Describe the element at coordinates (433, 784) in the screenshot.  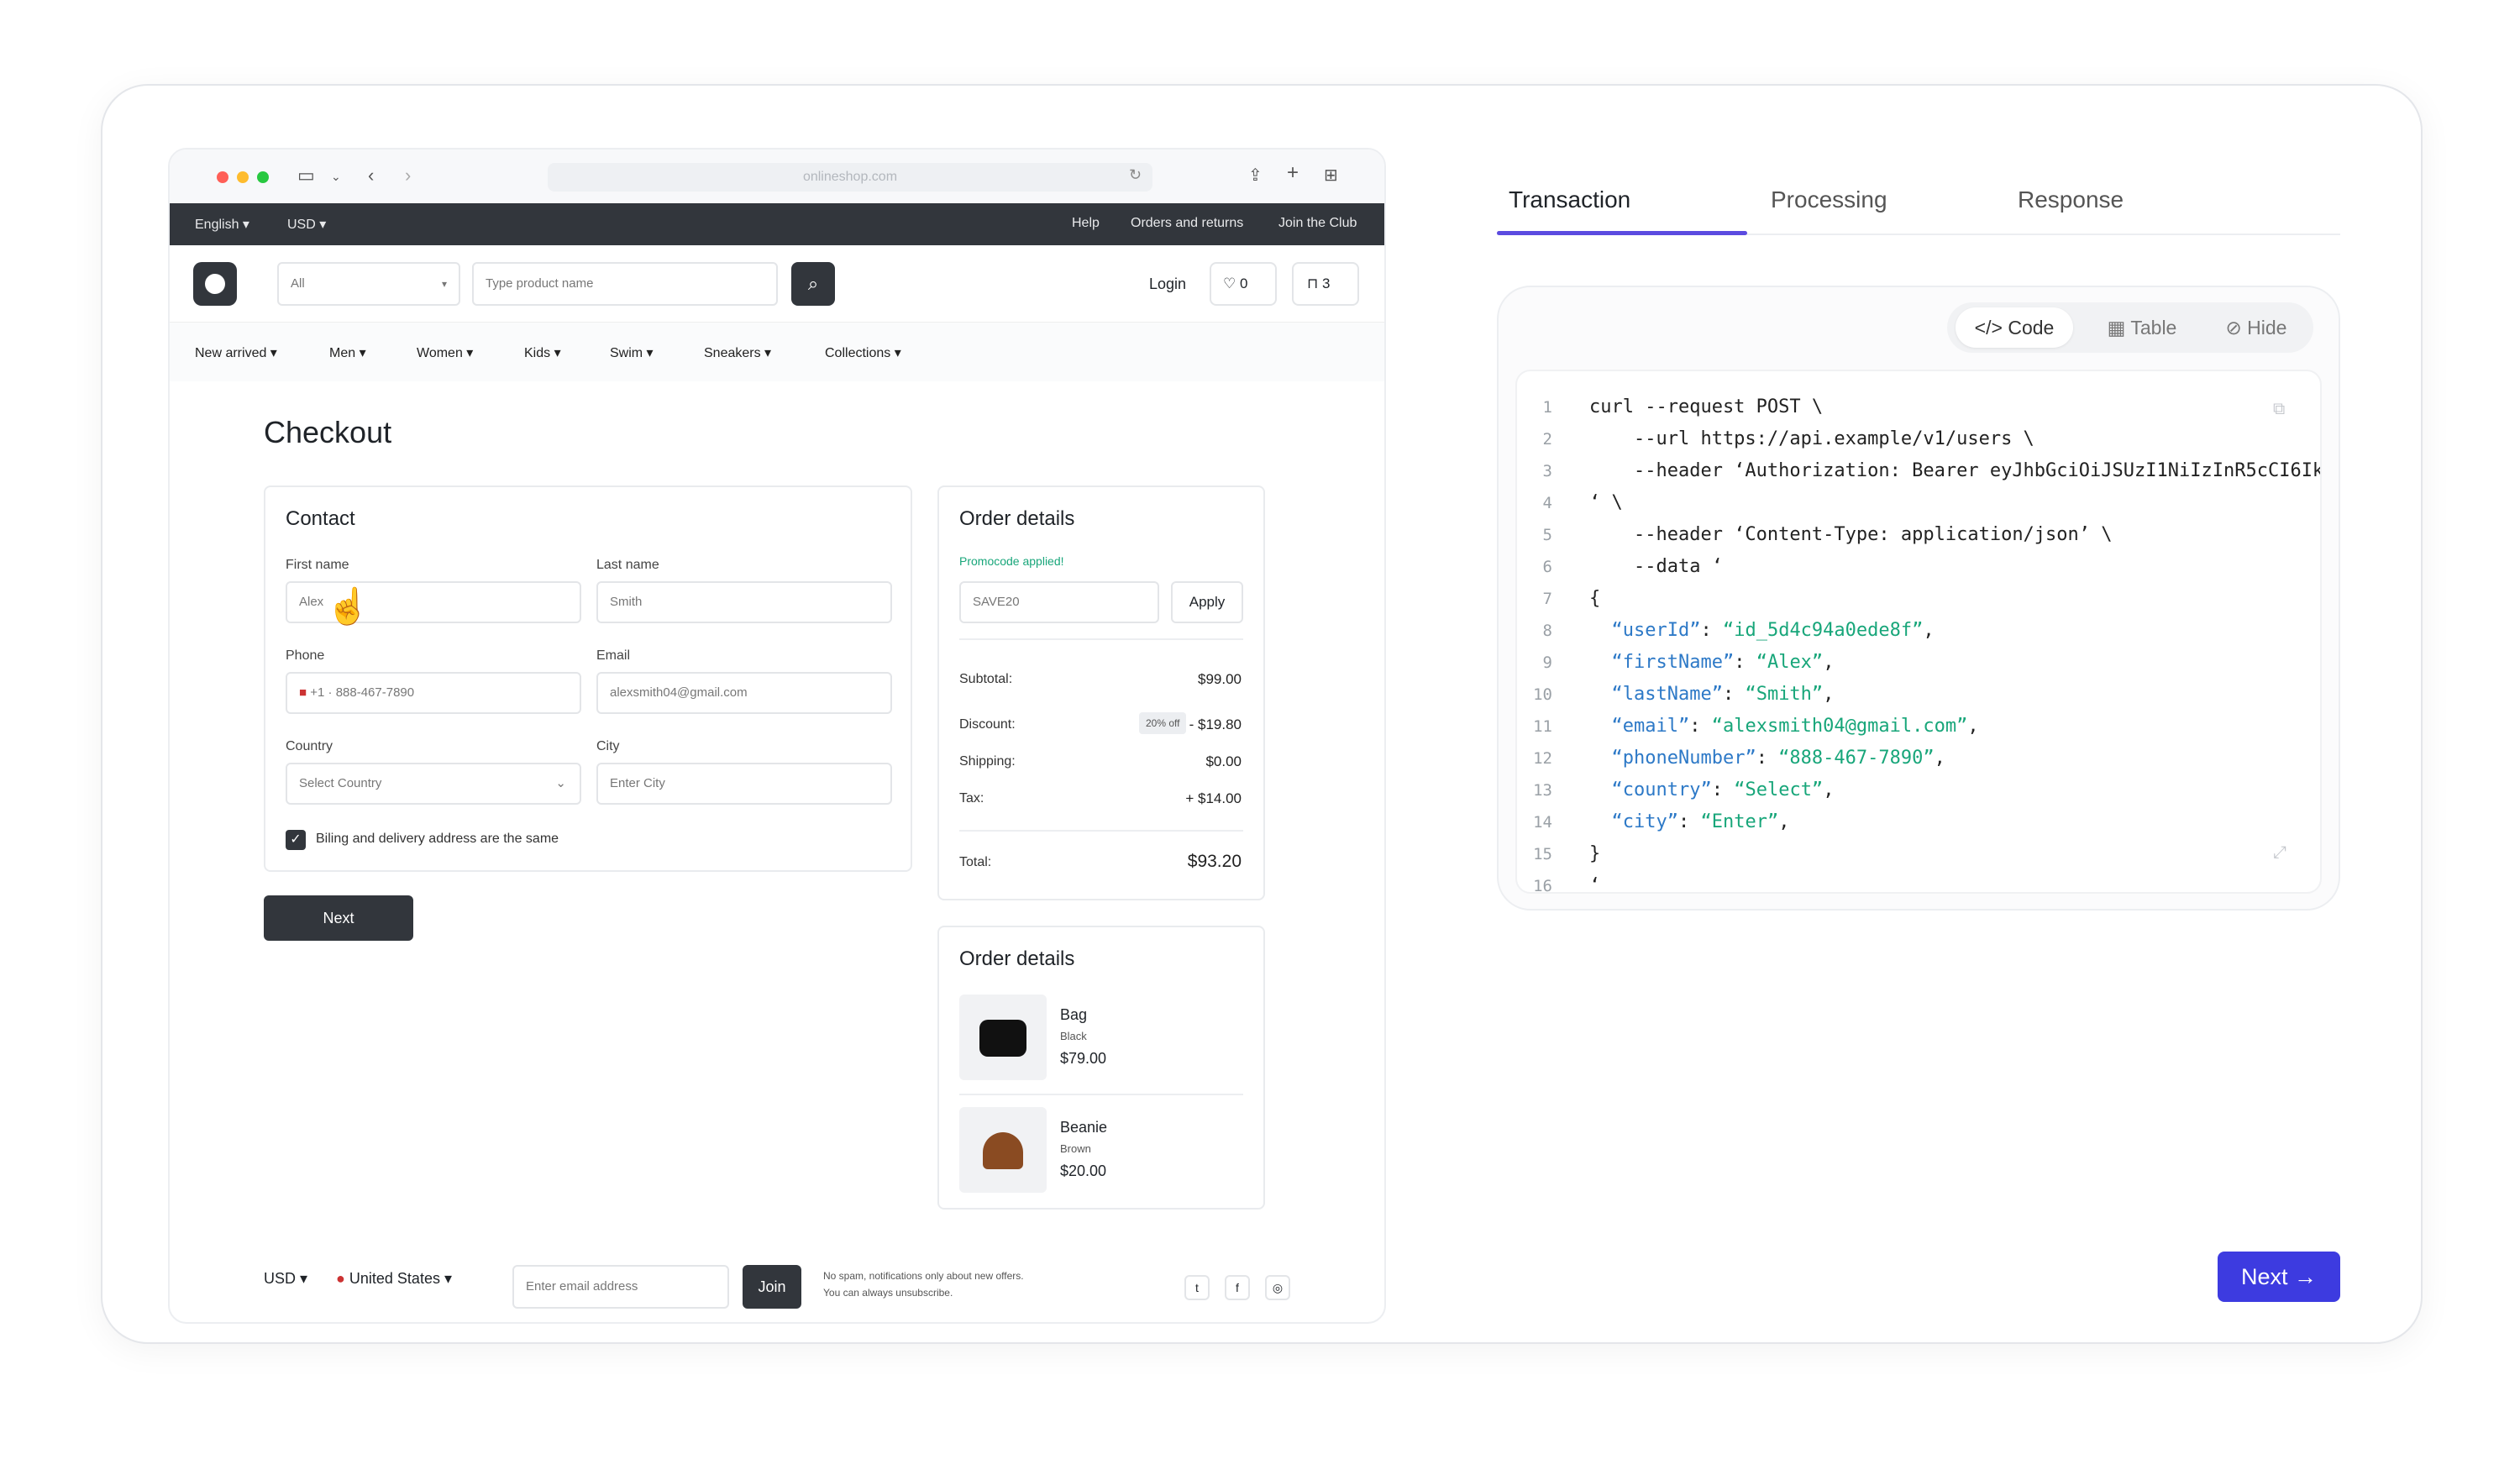
I see `country-select: Select Country ⌄` at that location.